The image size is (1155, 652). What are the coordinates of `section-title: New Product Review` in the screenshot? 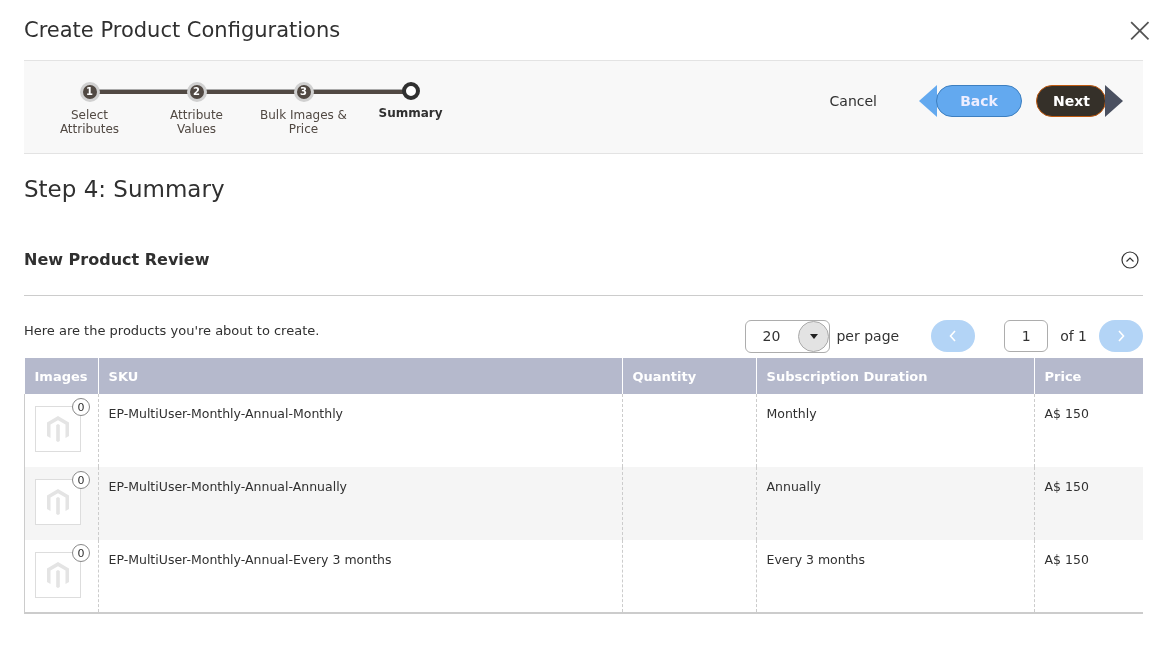 It's located at (117, 259).